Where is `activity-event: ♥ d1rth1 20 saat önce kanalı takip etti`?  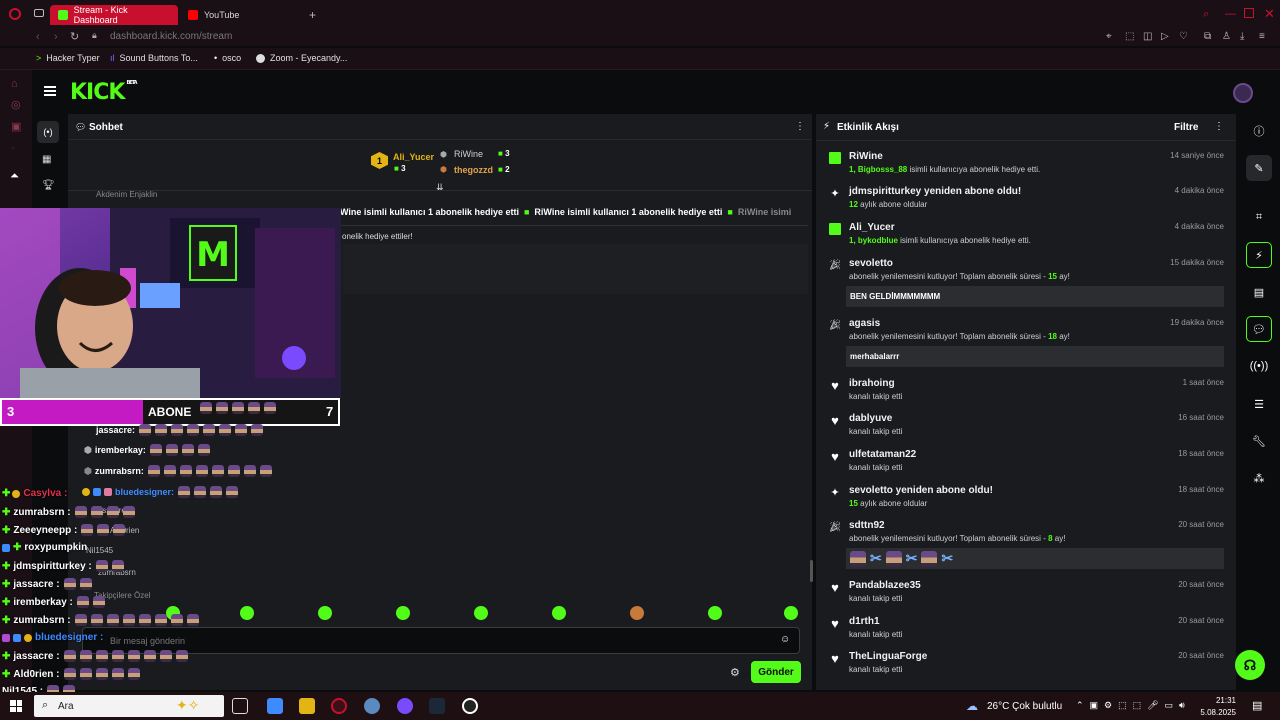
activity-event: ♥ d1rth1 20 saat önce kanalı takip etti is located at coordinates (1026, 631).